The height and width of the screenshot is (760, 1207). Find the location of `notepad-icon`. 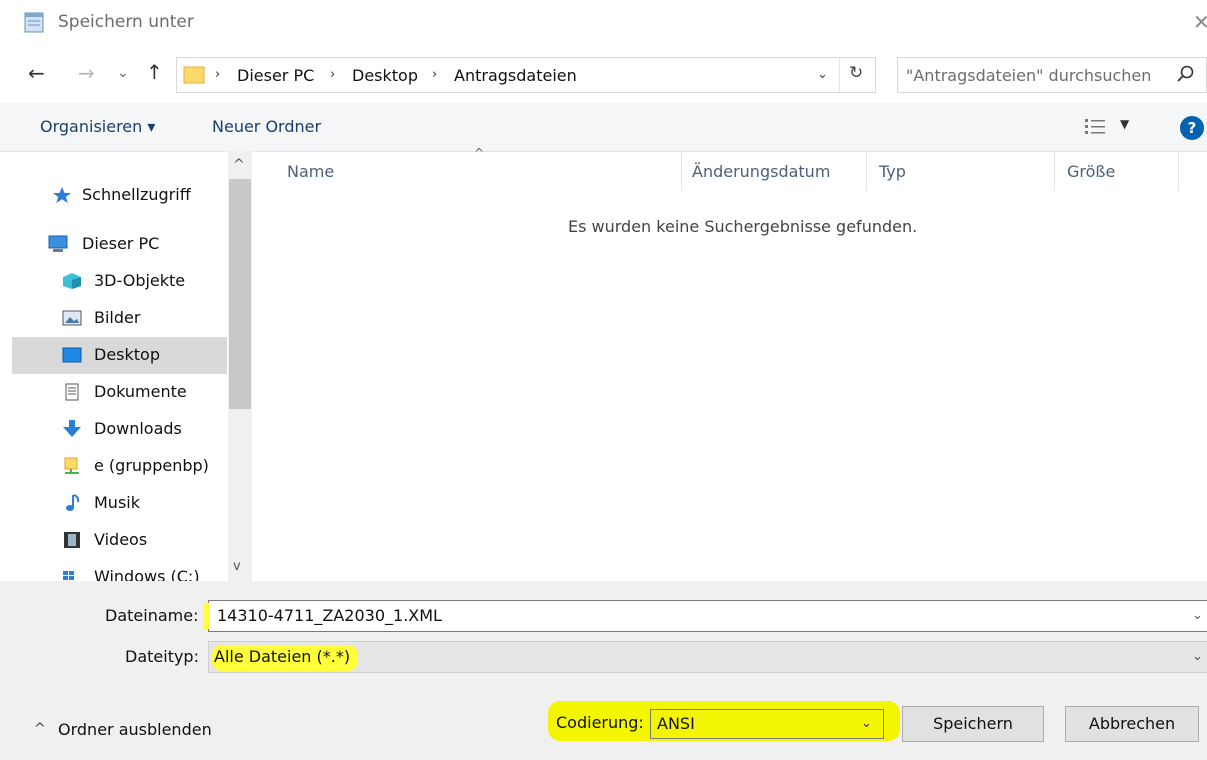

notepad-icon is located at coordinates (34, 22).